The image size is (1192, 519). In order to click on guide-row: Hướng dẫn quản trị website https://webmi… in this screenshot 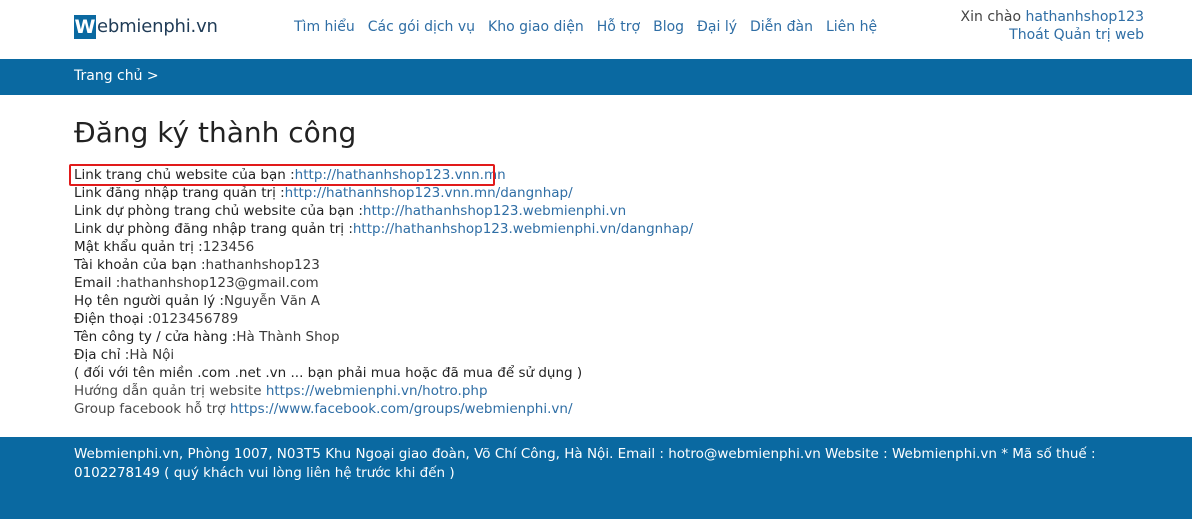, I will do `click(383, 391)`.